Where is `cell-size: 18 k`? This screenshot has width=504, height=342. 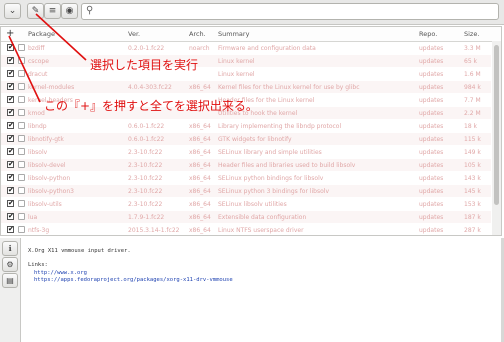 cell-size: 18 k is located at coordinates (471, 126).